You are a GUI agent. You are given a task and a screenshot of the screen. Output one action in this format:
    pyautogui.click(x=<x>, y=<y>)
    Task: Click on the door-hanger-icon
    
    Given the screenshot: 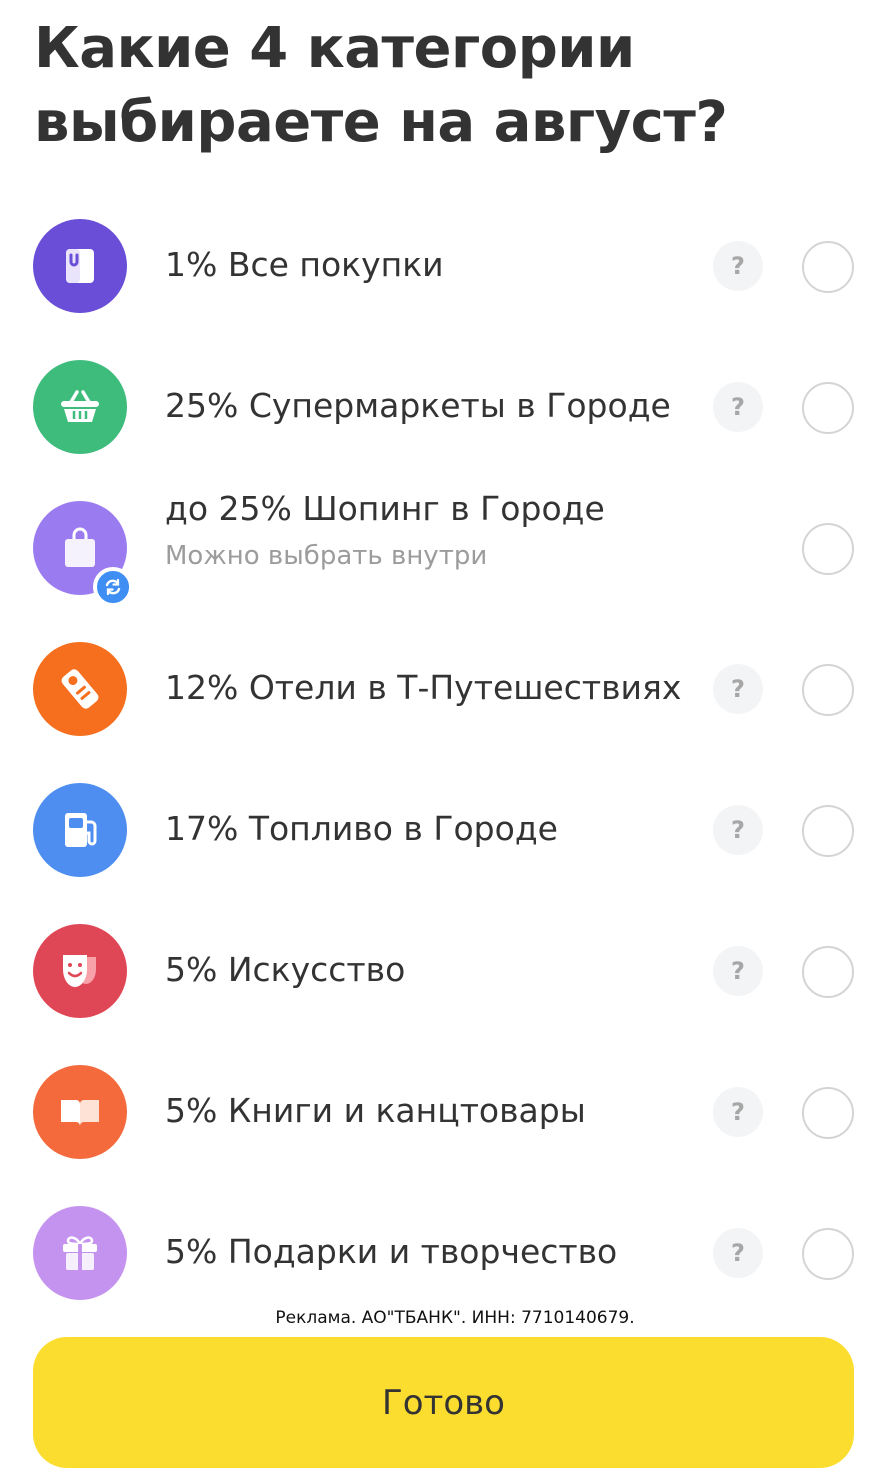 What is the action you would take?
    pyautogui.click(x=80, y=689)
    